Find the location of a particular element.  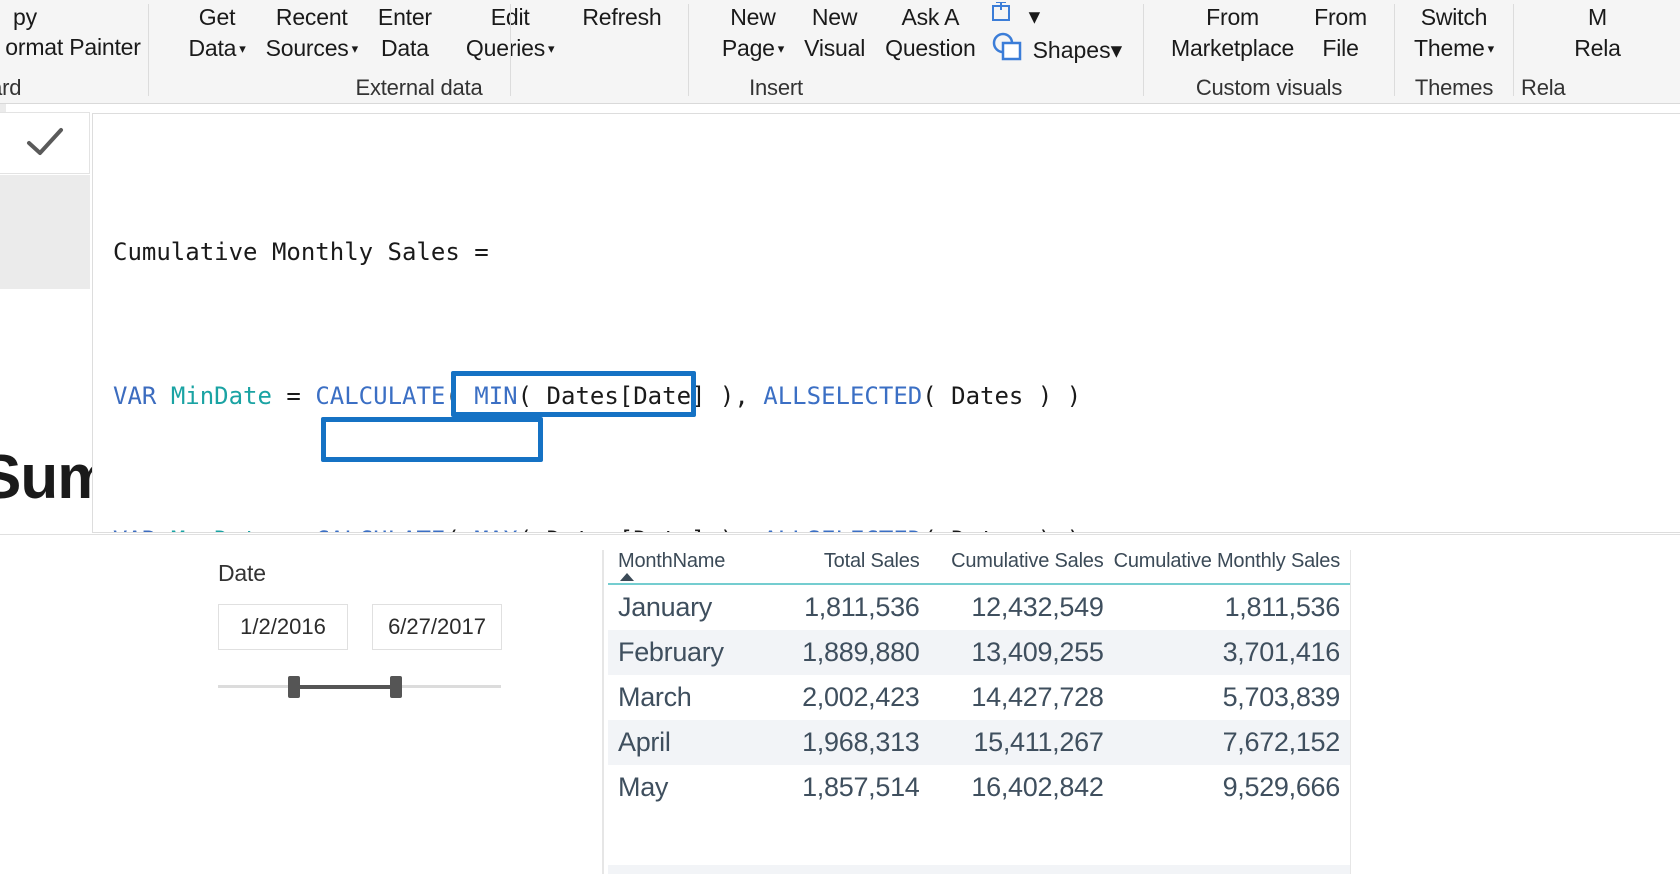

slicer-end-date-input: 6/27/2017 is located at coordinates (437, 627).